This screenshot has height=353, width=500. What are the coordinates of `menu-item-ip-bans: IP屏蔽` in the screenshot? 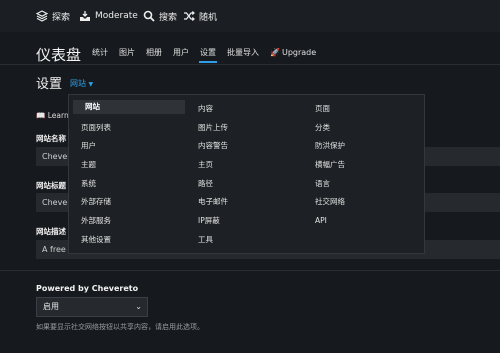 It's located at (203, 221).